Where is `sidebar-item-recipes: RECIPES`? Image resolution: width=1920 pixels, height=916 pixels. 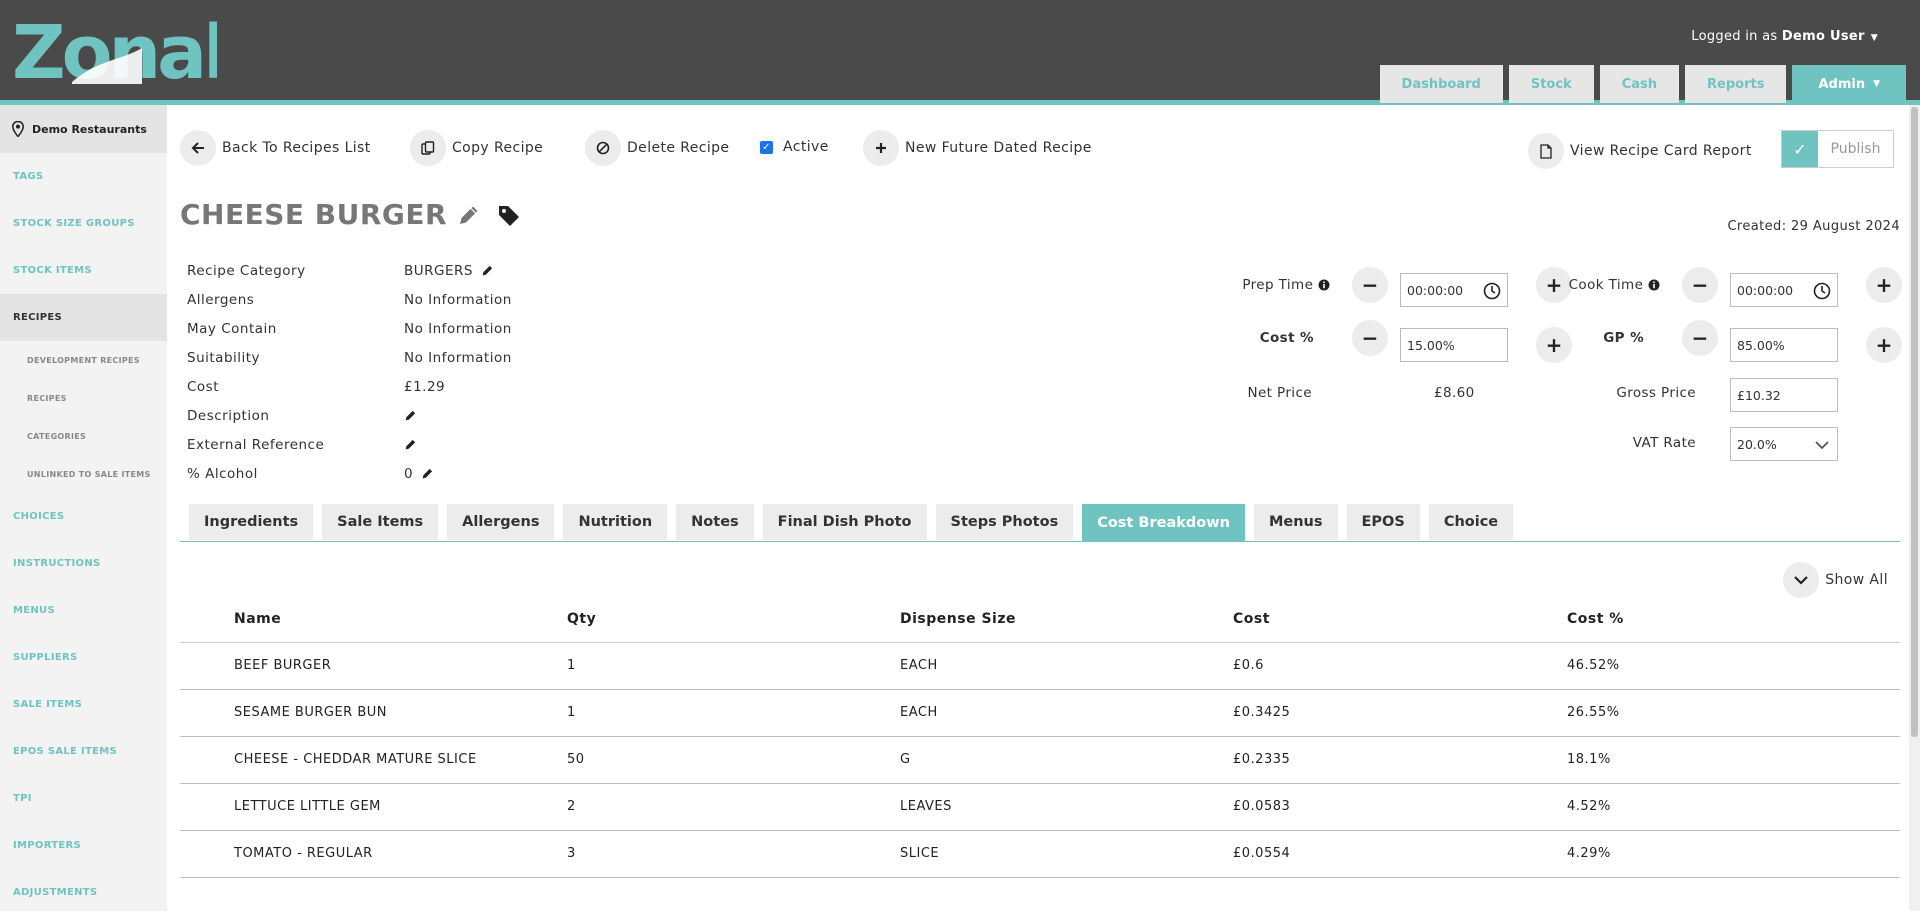
sidebar-item-recipes: RECIPES is located at coordinates (83, 317).